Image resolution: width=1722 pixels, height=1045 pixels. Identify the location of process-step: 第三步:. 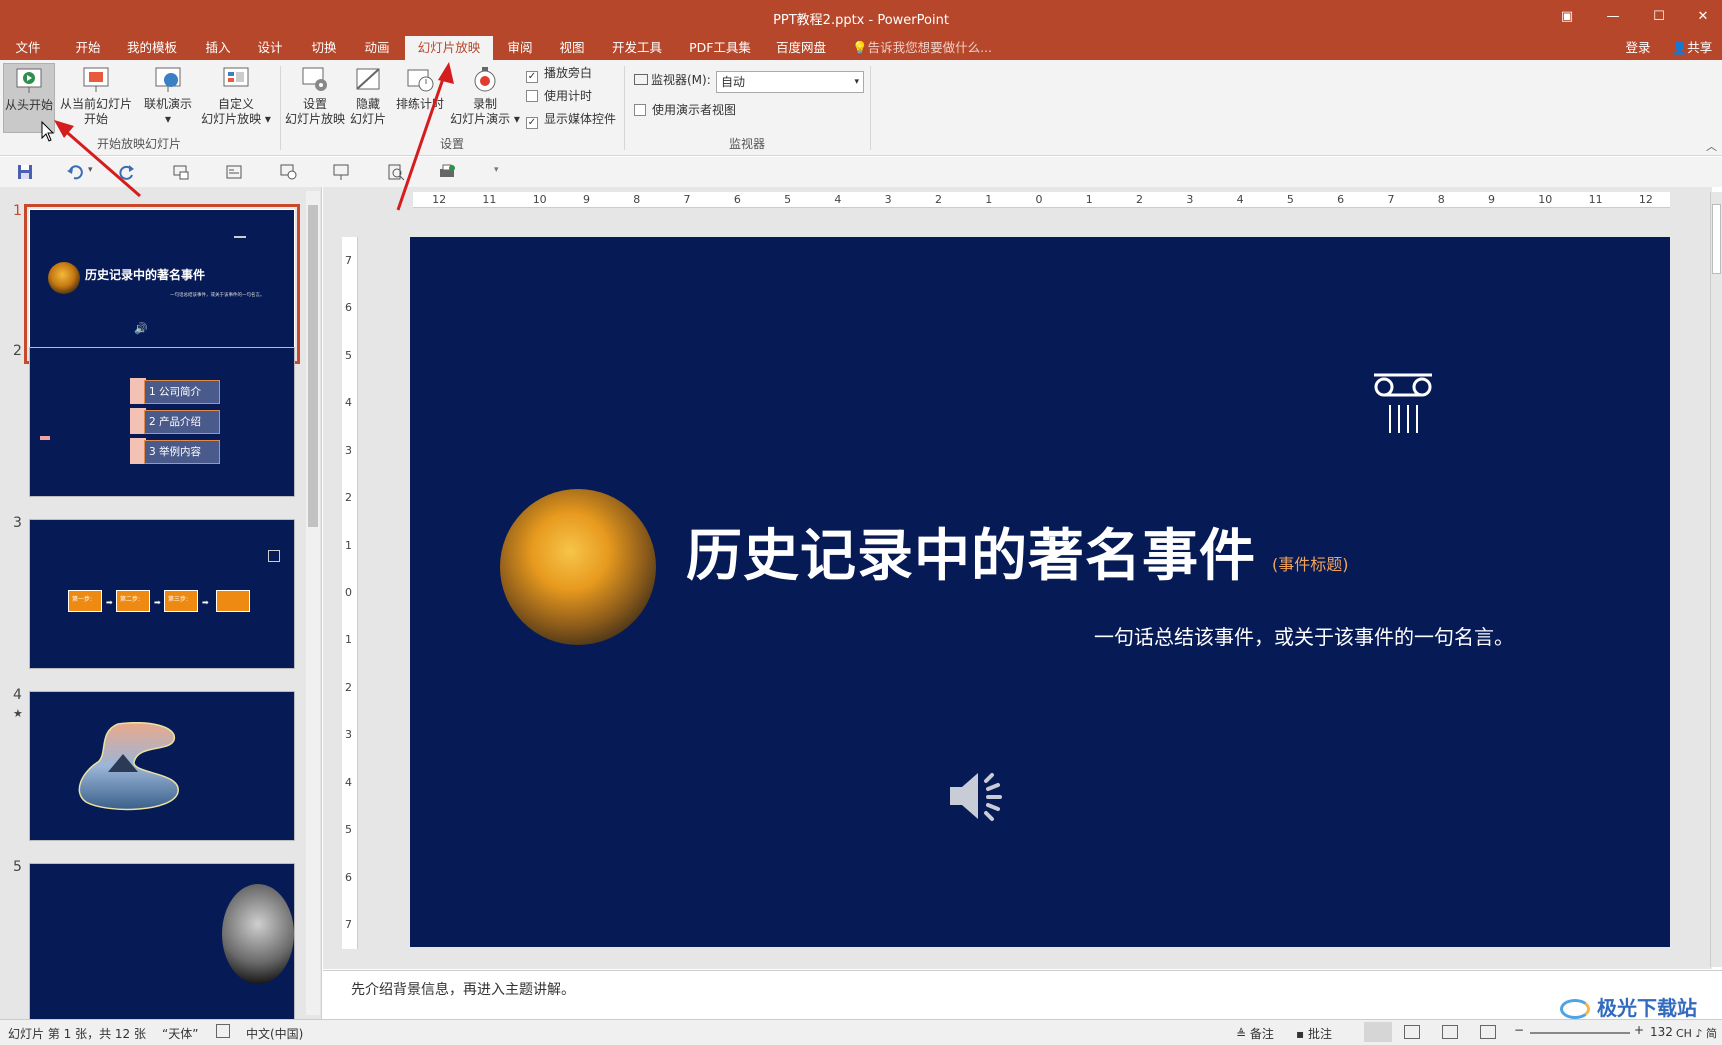
(181, 601).